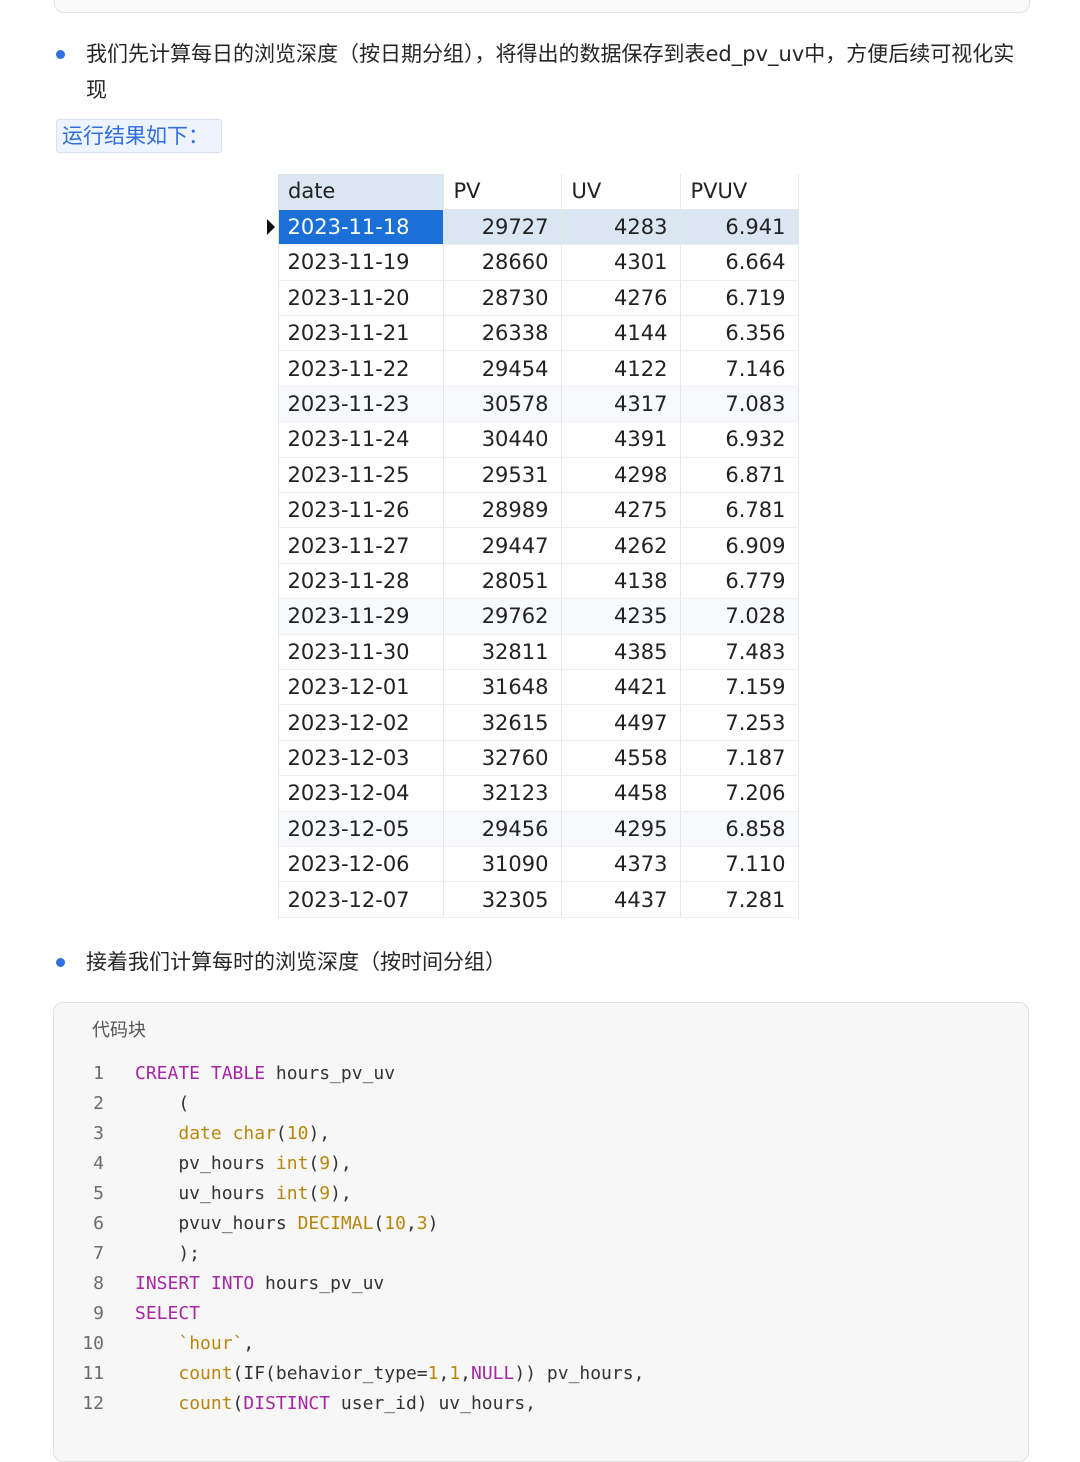 This screenshot has height=1462, width=1080. What do you see at coordinates (621, 227) in the screenshot?
I see `cell-uv: 4283` at bounding box center [621, 227].